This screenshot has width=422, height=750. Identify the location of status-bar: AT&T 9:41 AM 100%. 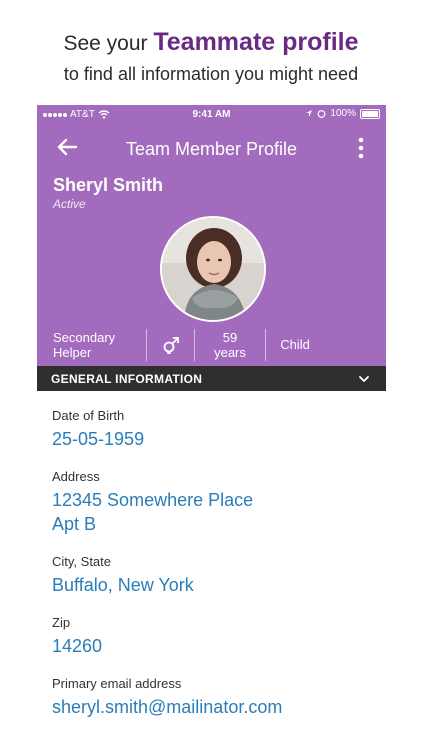
(211, 115).